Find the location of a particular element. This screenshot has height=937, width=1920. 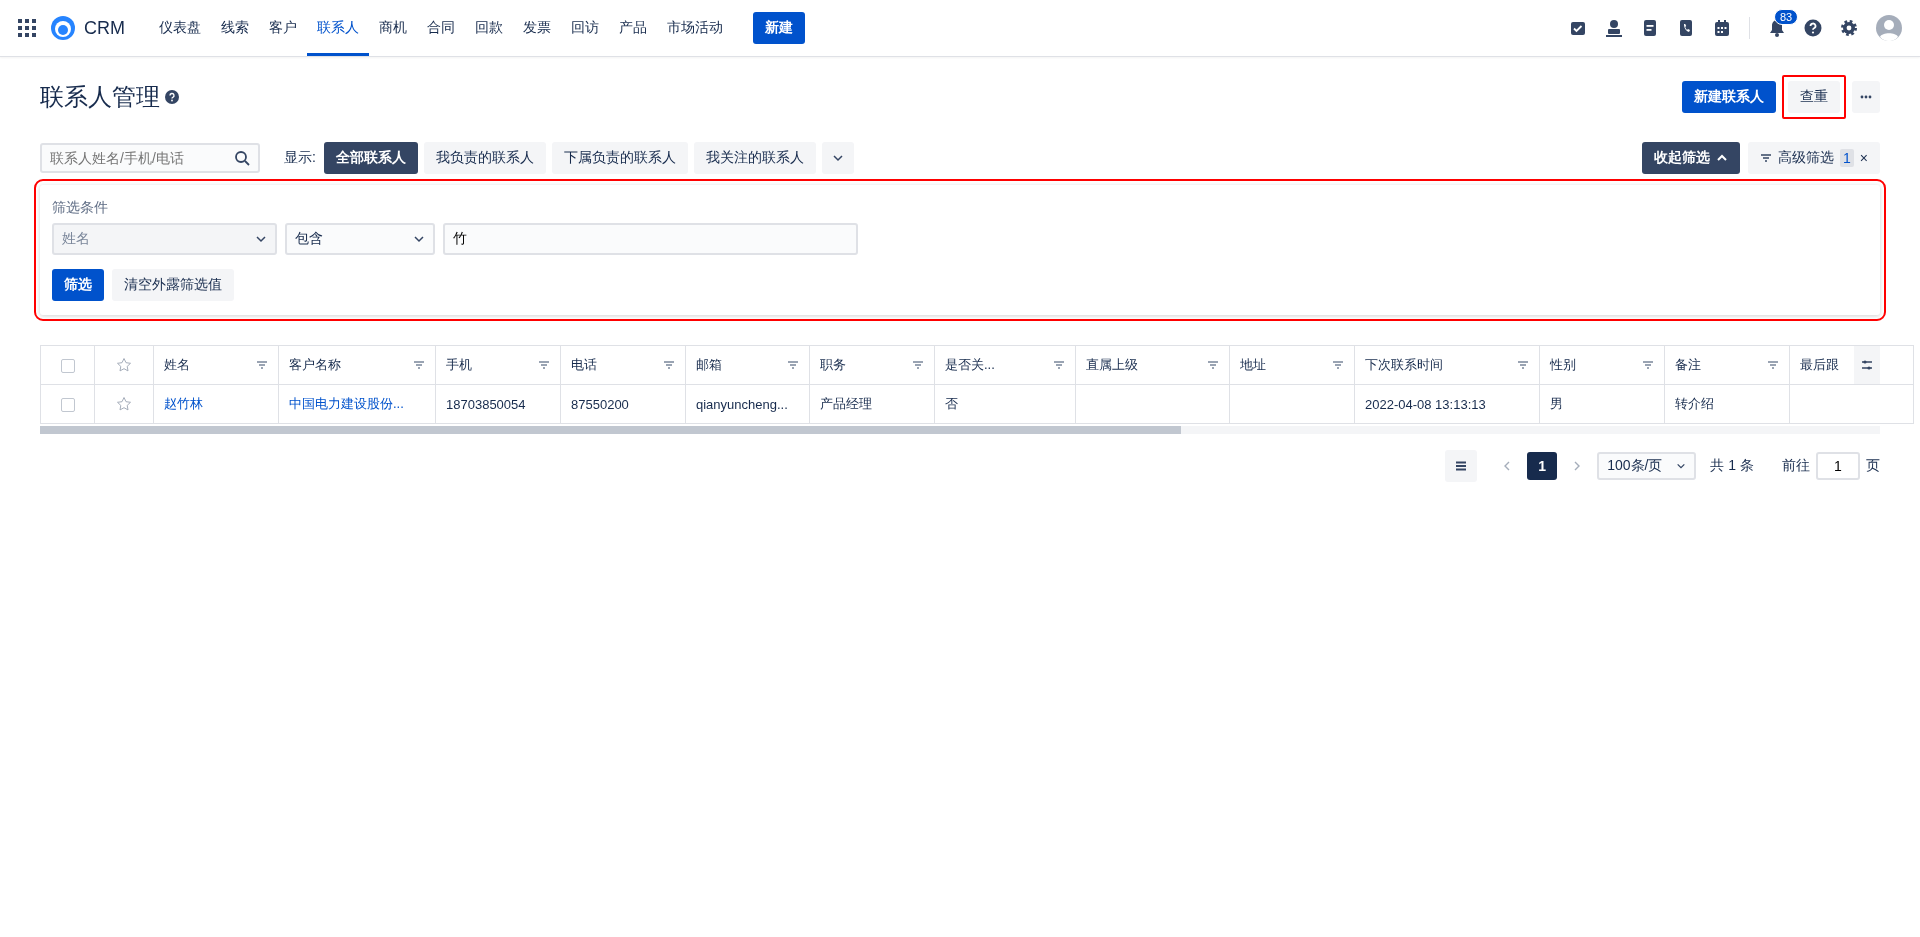

apply-filter-button: 筛选 is located at coordinates (78, 285).